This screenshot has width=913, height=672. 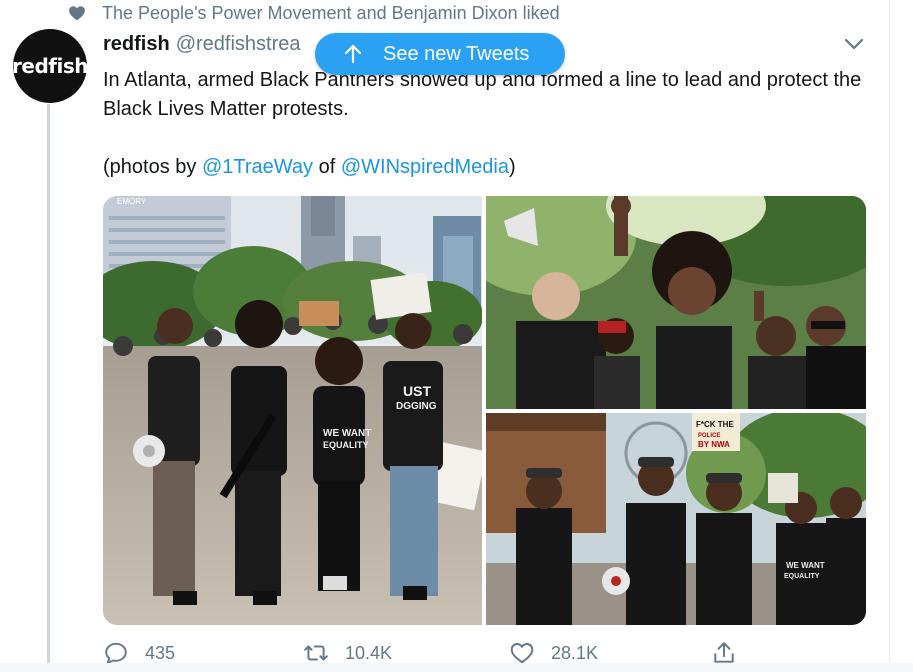 I want to click on sign-text: BY NWA, so click(x=714, y=444).